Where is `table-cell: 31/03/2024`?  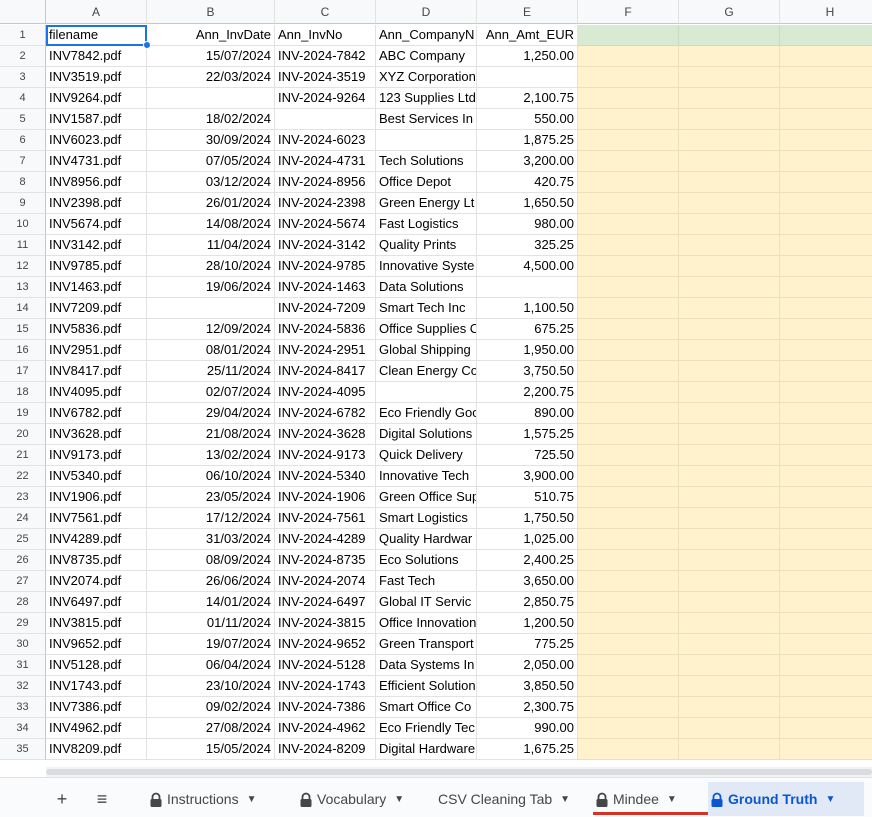
table-cell: 31/03/2024 is located at coordinates (211, 539).